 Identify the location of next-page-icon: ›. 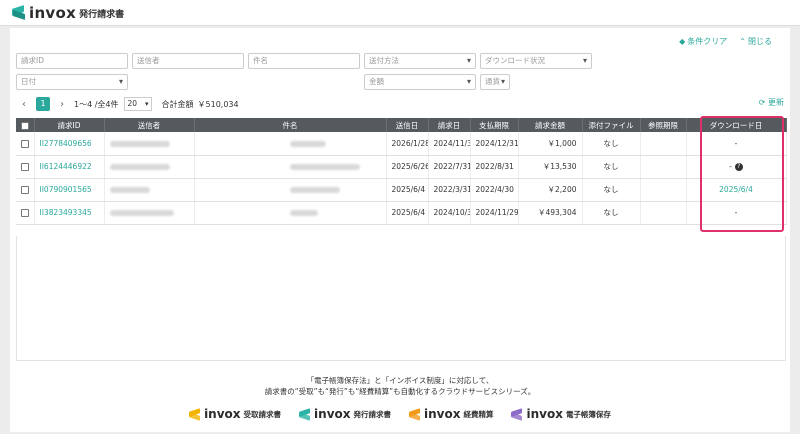
(62, 104).